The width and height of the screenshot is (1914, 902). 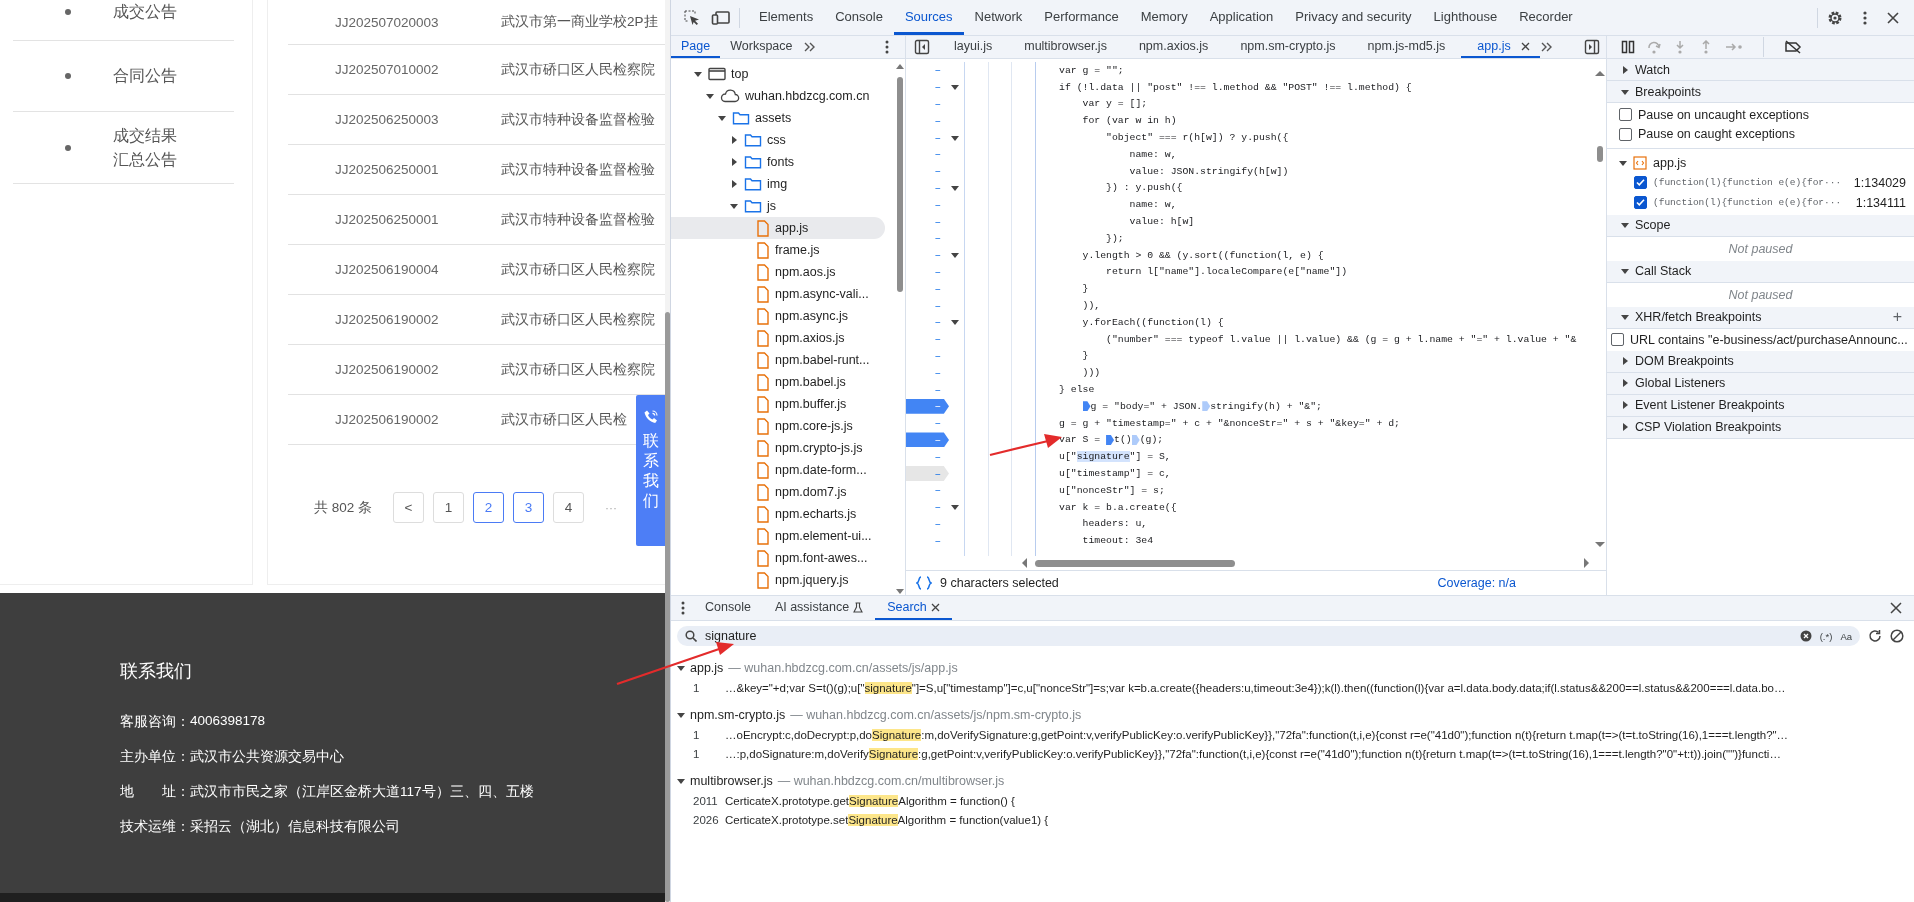 What do you see at coordinates (1476, 583) in the screenshot?
I see `coverage-link: Coverage: n/a` at bounding box center [1476, 583].